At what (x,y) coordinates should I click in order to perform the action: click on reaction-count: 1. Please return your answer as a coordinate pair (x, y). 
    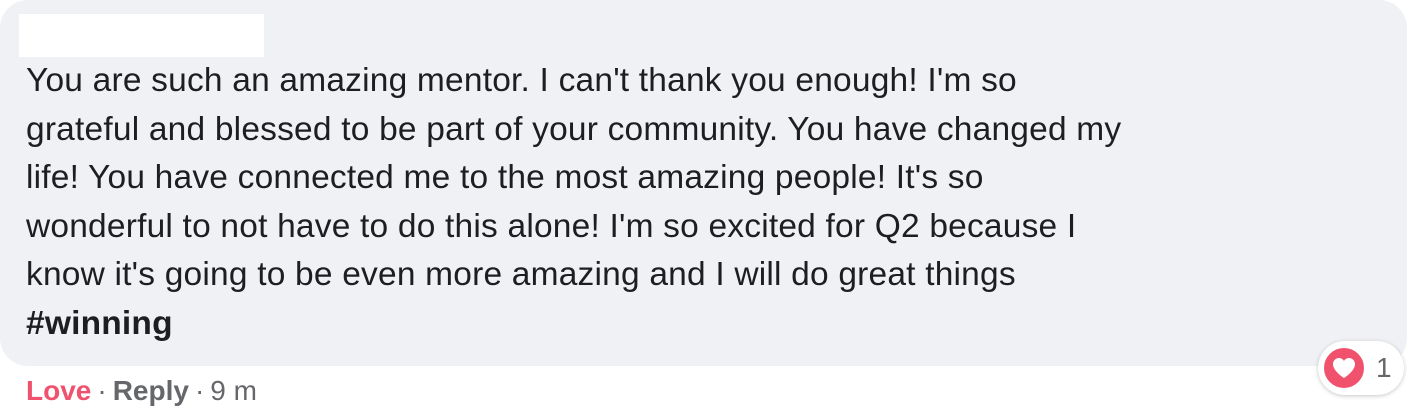
    Looking at the image, I should click on (1384, 367).